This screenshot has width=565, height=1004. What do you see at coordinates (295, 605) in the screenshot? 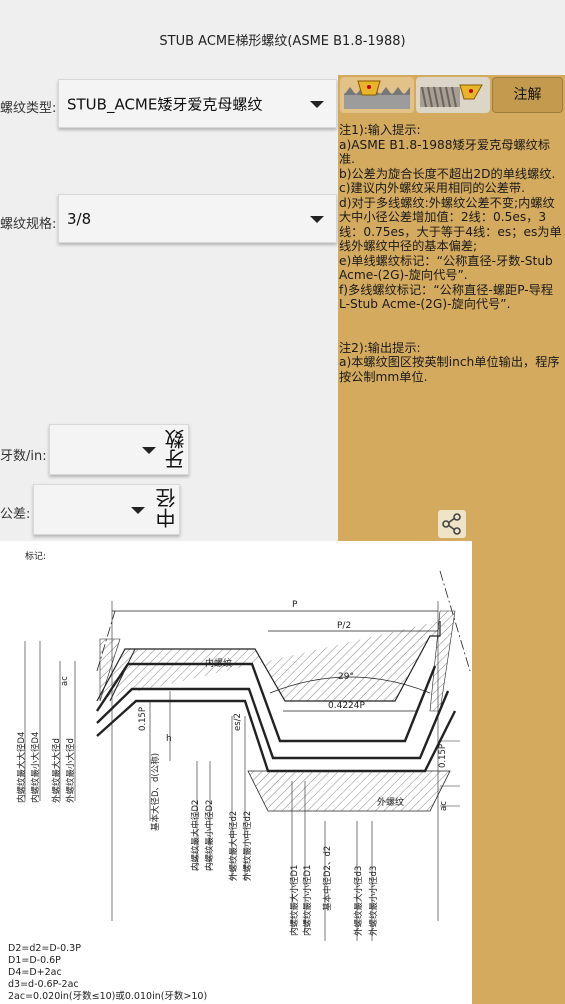
I see `dim-p: P` at bounding box center [295, 605].